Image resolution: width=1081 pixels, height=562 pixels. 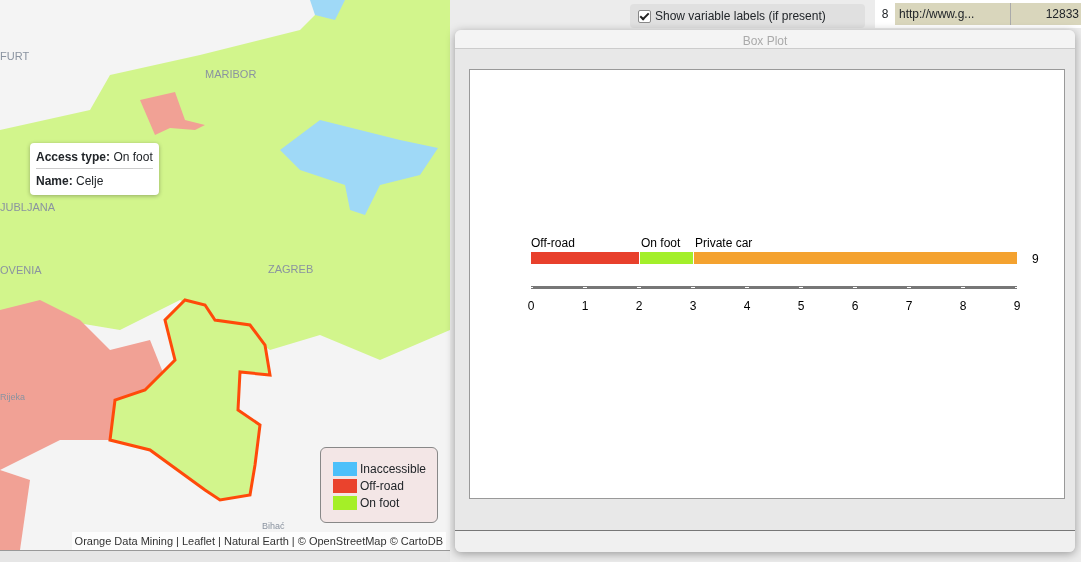 I want to click on checkbox-label: Show variable labels (if present), so click(x=740, y=16).